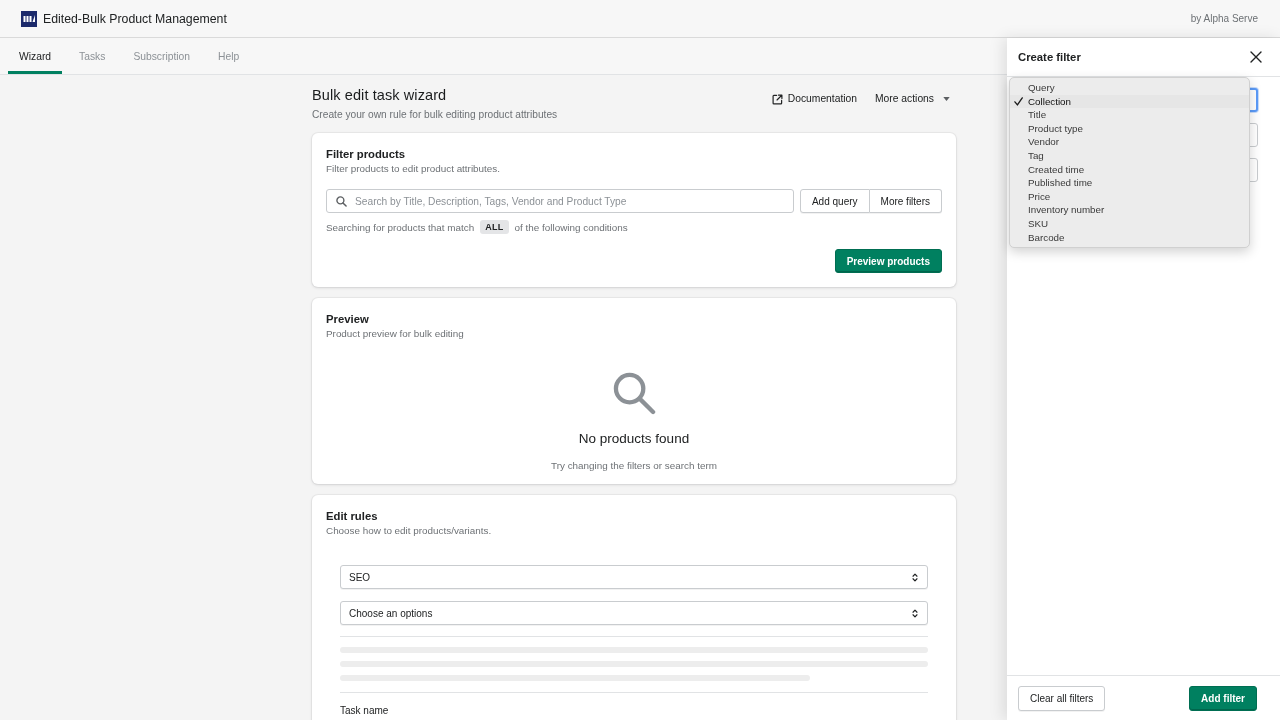  I want to click on check-icon, so click(1018, 101).